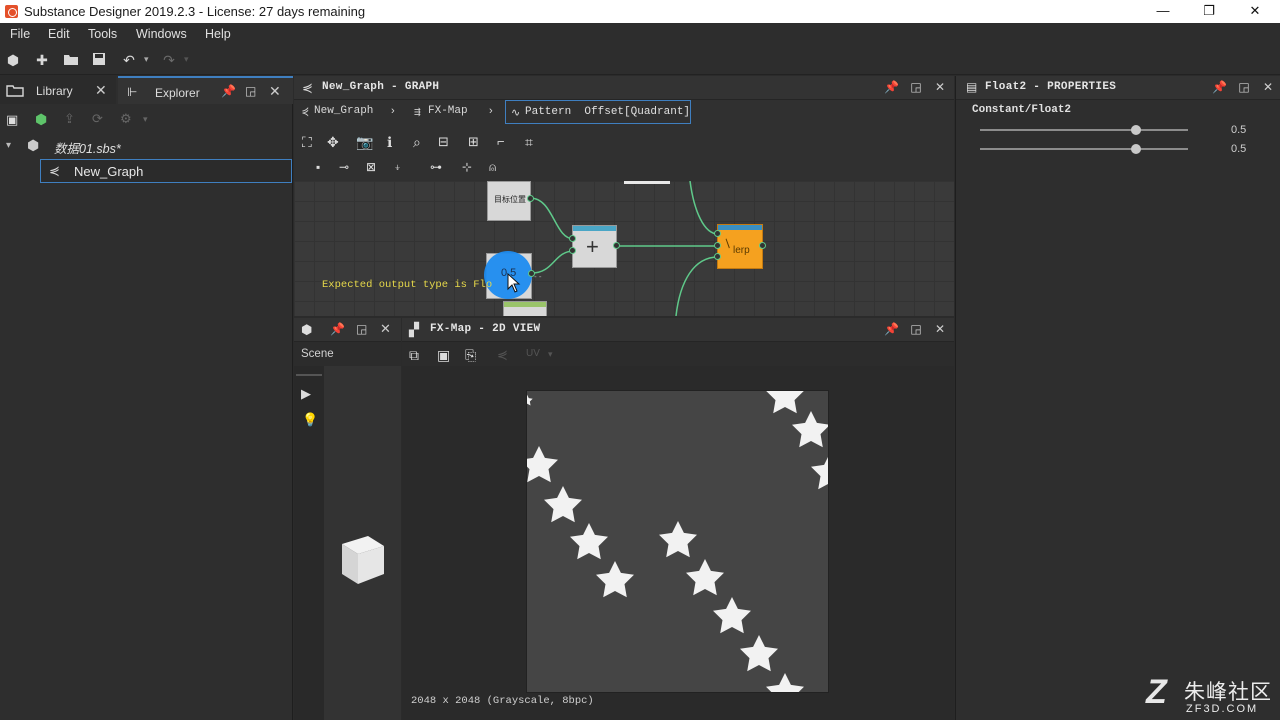 This screenshot has width=1280, height=720. What do you see at coordinates (69, 119) in the screenshot?
I see `publish-icon: ⇪` at bounding box center [69, 119].